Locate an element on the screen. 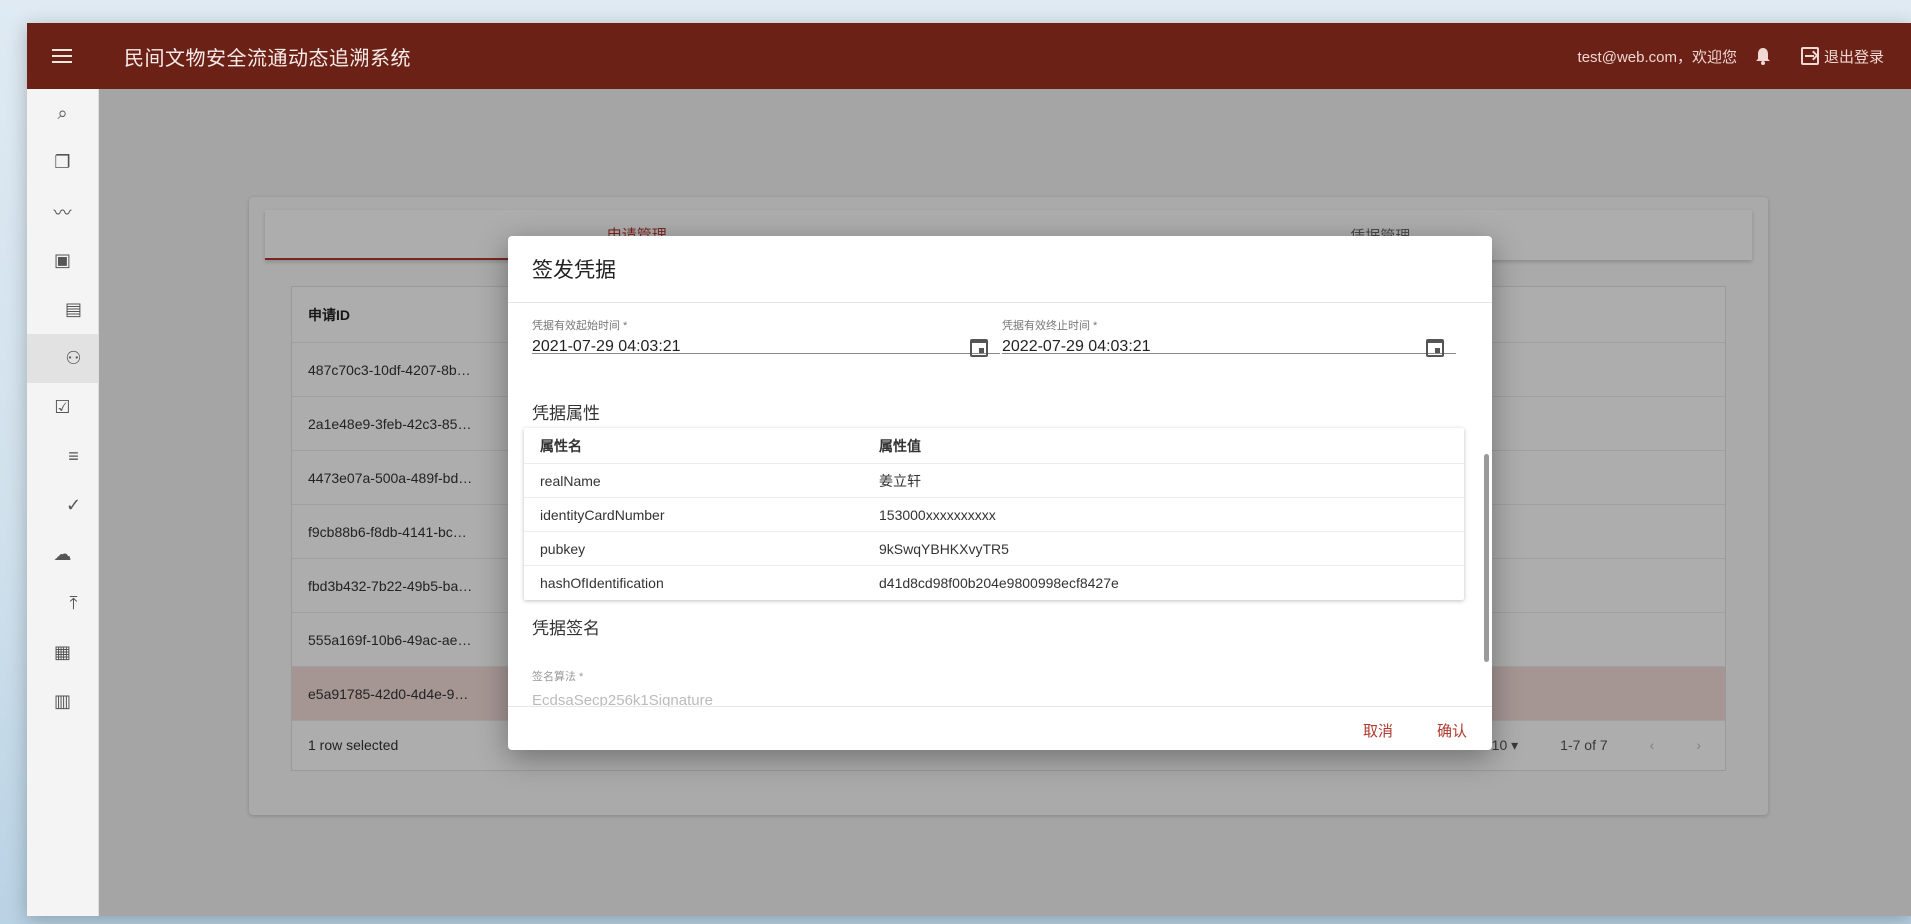  confirm-button: 确认 is located at coordinates (1452, 730).